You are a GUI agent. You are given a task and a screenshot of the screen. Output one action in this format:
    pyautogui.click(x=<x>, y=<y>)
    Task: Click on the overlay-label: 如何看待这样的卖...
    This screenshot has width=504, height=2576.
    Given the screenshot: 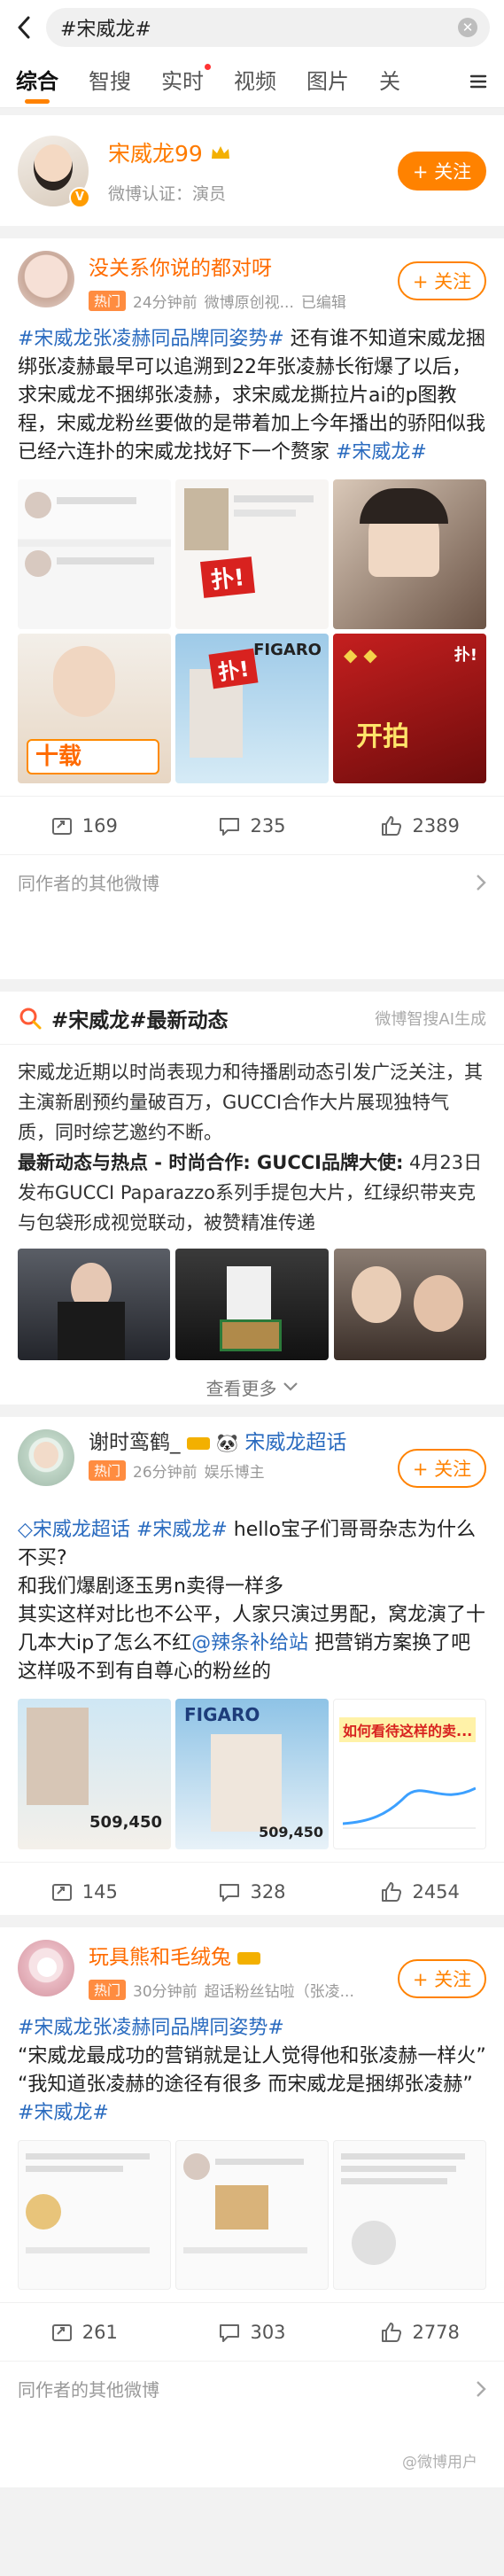 What is the action you would take?
    pyautogui.click(x=408, y=1730)
    